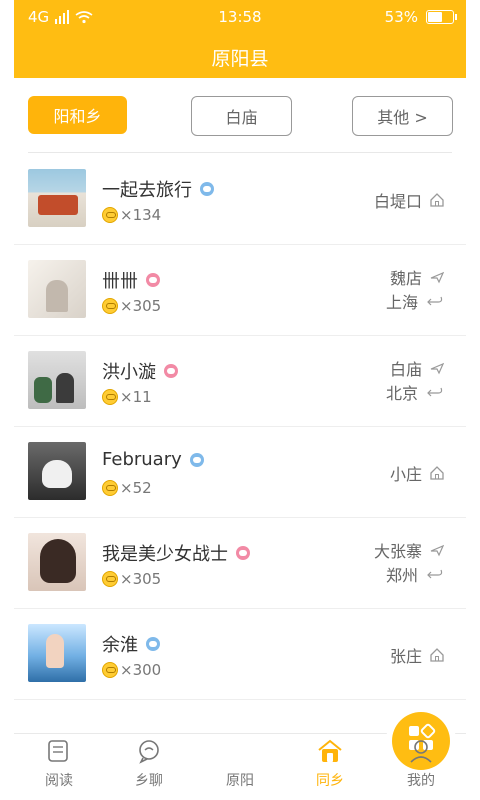 The image size is (480, 800). Describe the element at coordinates (240, 199) in the screenshot. I see `list-item: 一起去旅行 ×134 白堤口` at that location.